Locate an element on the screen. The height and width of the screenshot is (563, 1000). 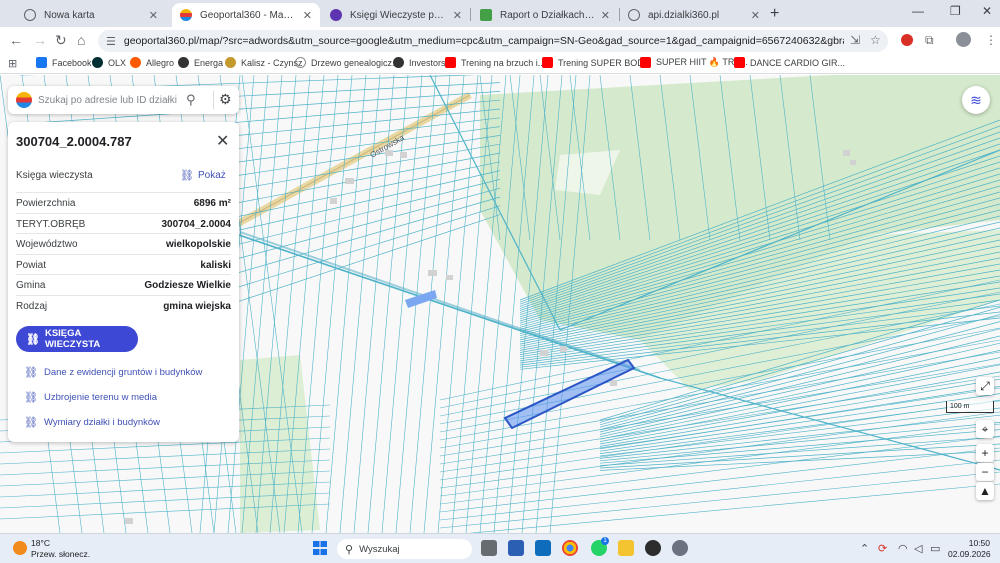
fullscreen-button: ⤢ is located at coordinates (985, 386).